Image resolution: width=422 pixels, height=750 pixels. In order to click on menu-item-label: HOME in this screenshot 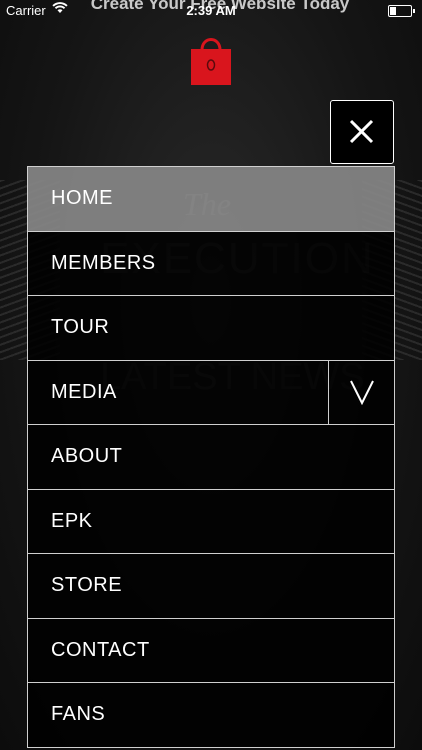, I will do `click(82, 198)`.